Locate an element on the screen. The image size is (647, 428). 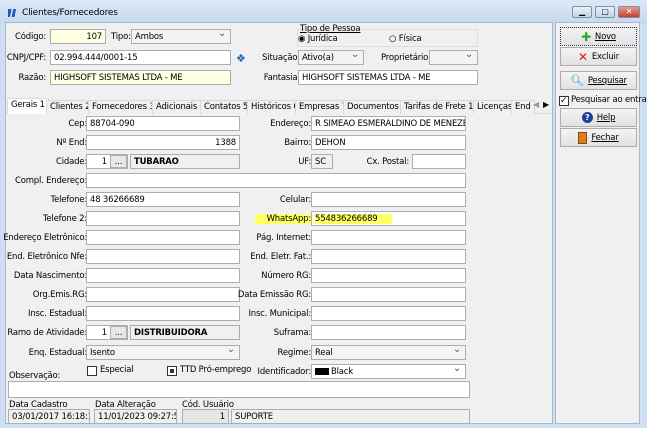
tab-endereco: End is located at coordinates (523, 107).